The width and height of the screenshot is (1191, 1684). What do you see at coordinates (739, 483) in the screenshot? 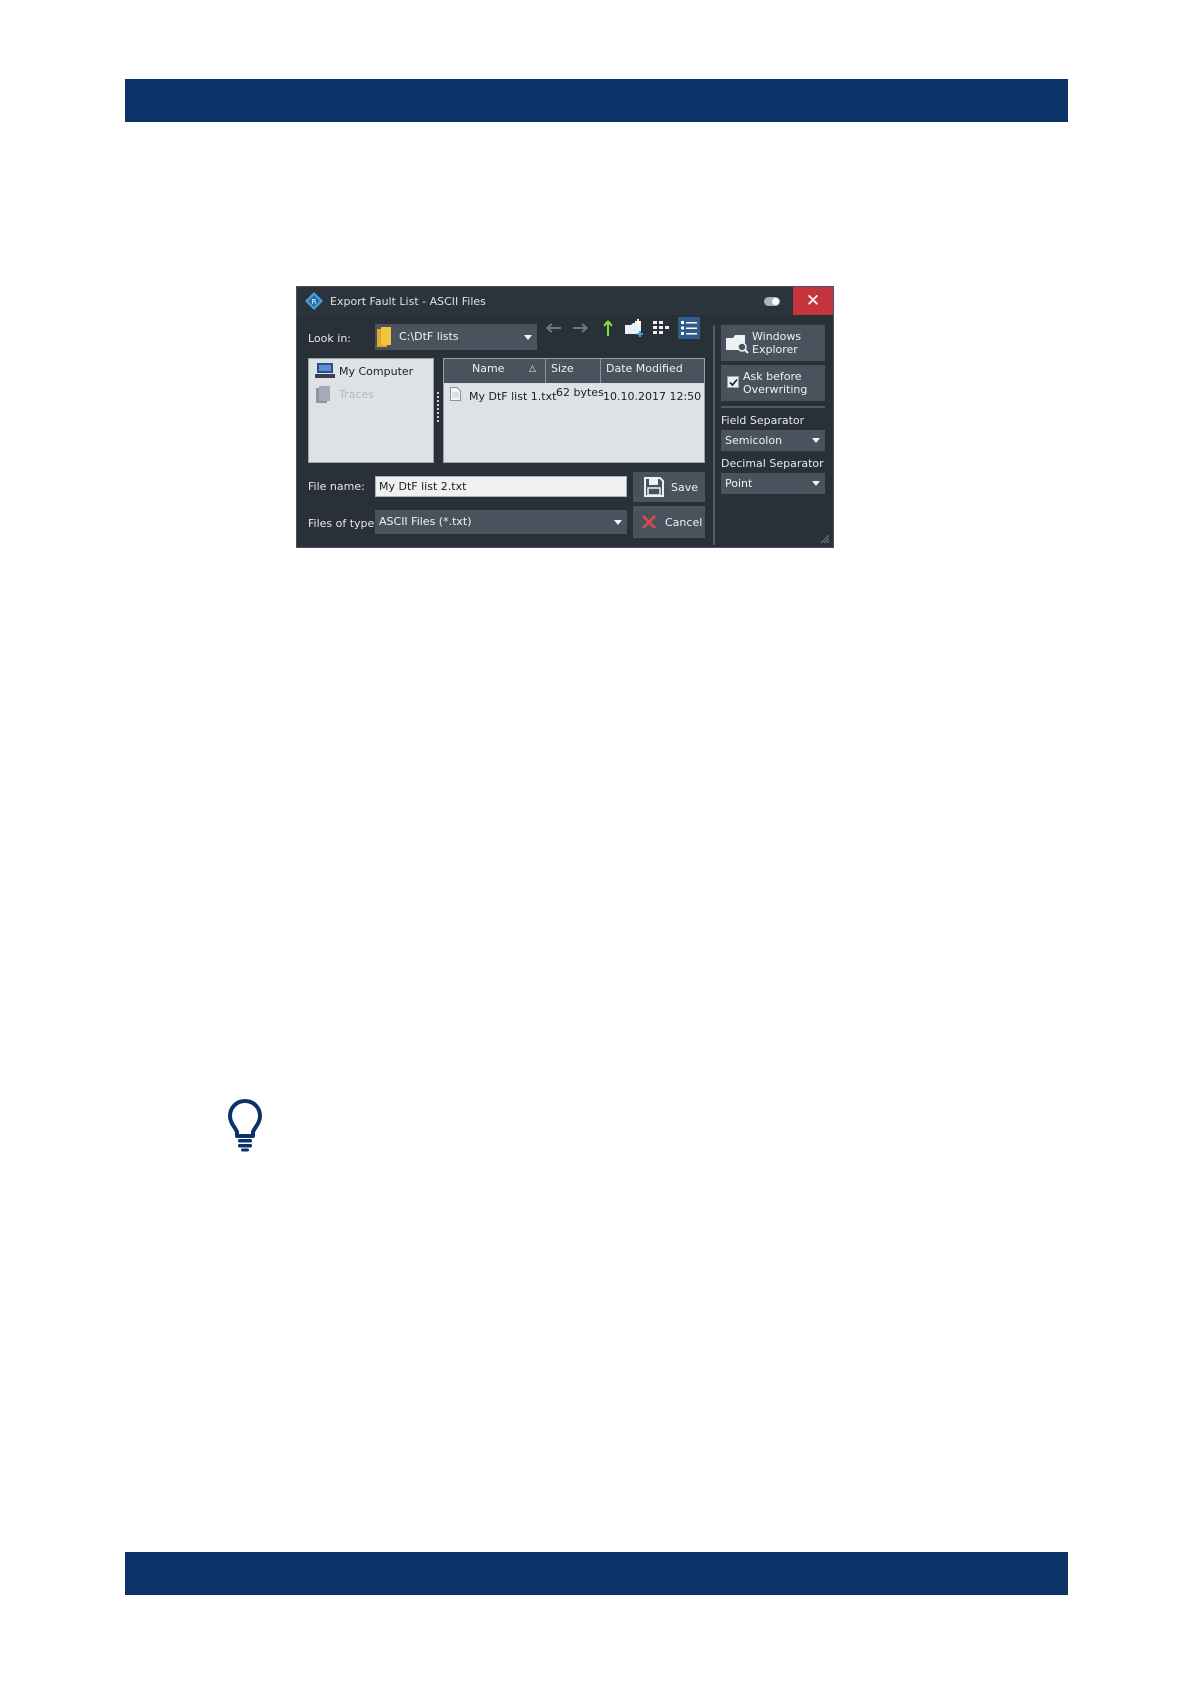
I see `decimal-separator-value: Point` at bounding box center [739, 483].